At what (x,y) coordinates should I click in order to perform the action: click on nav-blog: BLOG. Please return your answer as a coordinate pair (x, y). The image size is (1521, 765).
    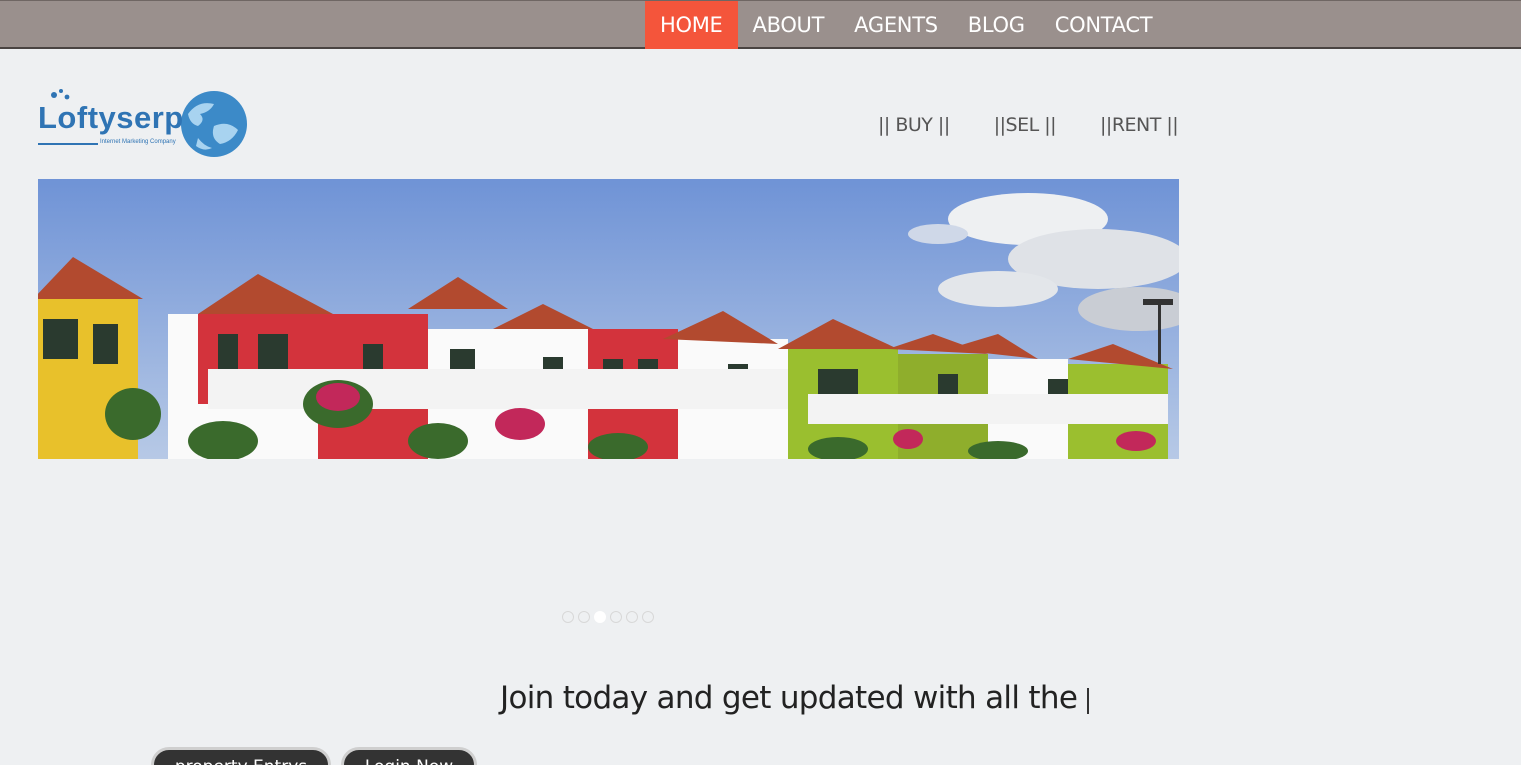
    Looking at the image, I should click on (996, 25).